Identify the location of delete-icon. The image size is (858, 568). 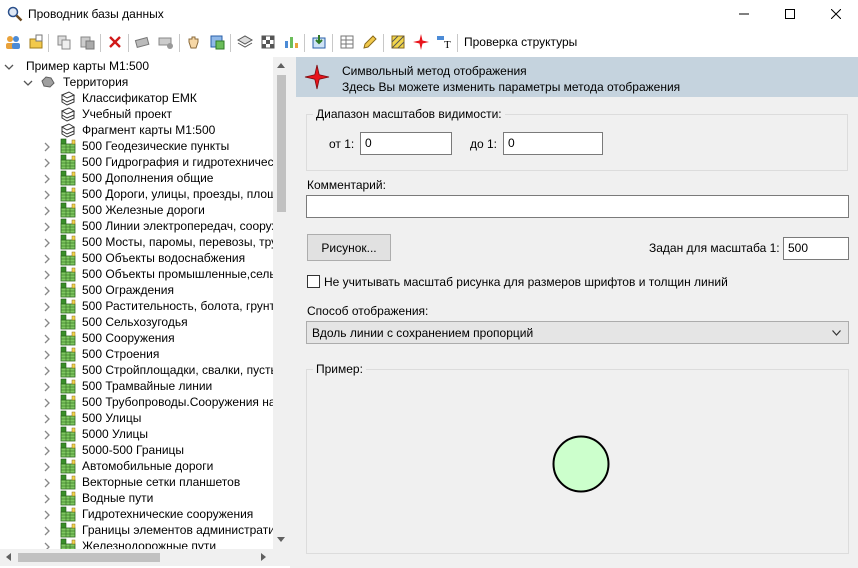
(115, 42).